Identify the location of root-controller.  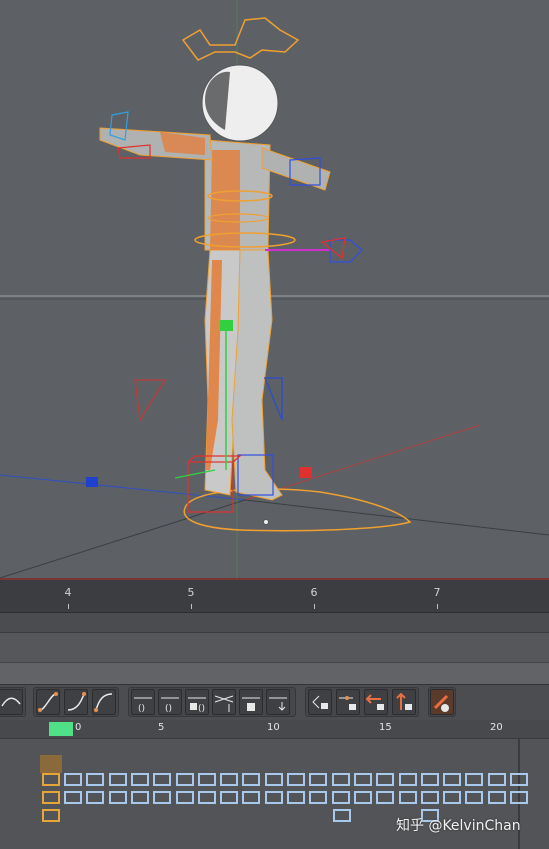
(297, 510).